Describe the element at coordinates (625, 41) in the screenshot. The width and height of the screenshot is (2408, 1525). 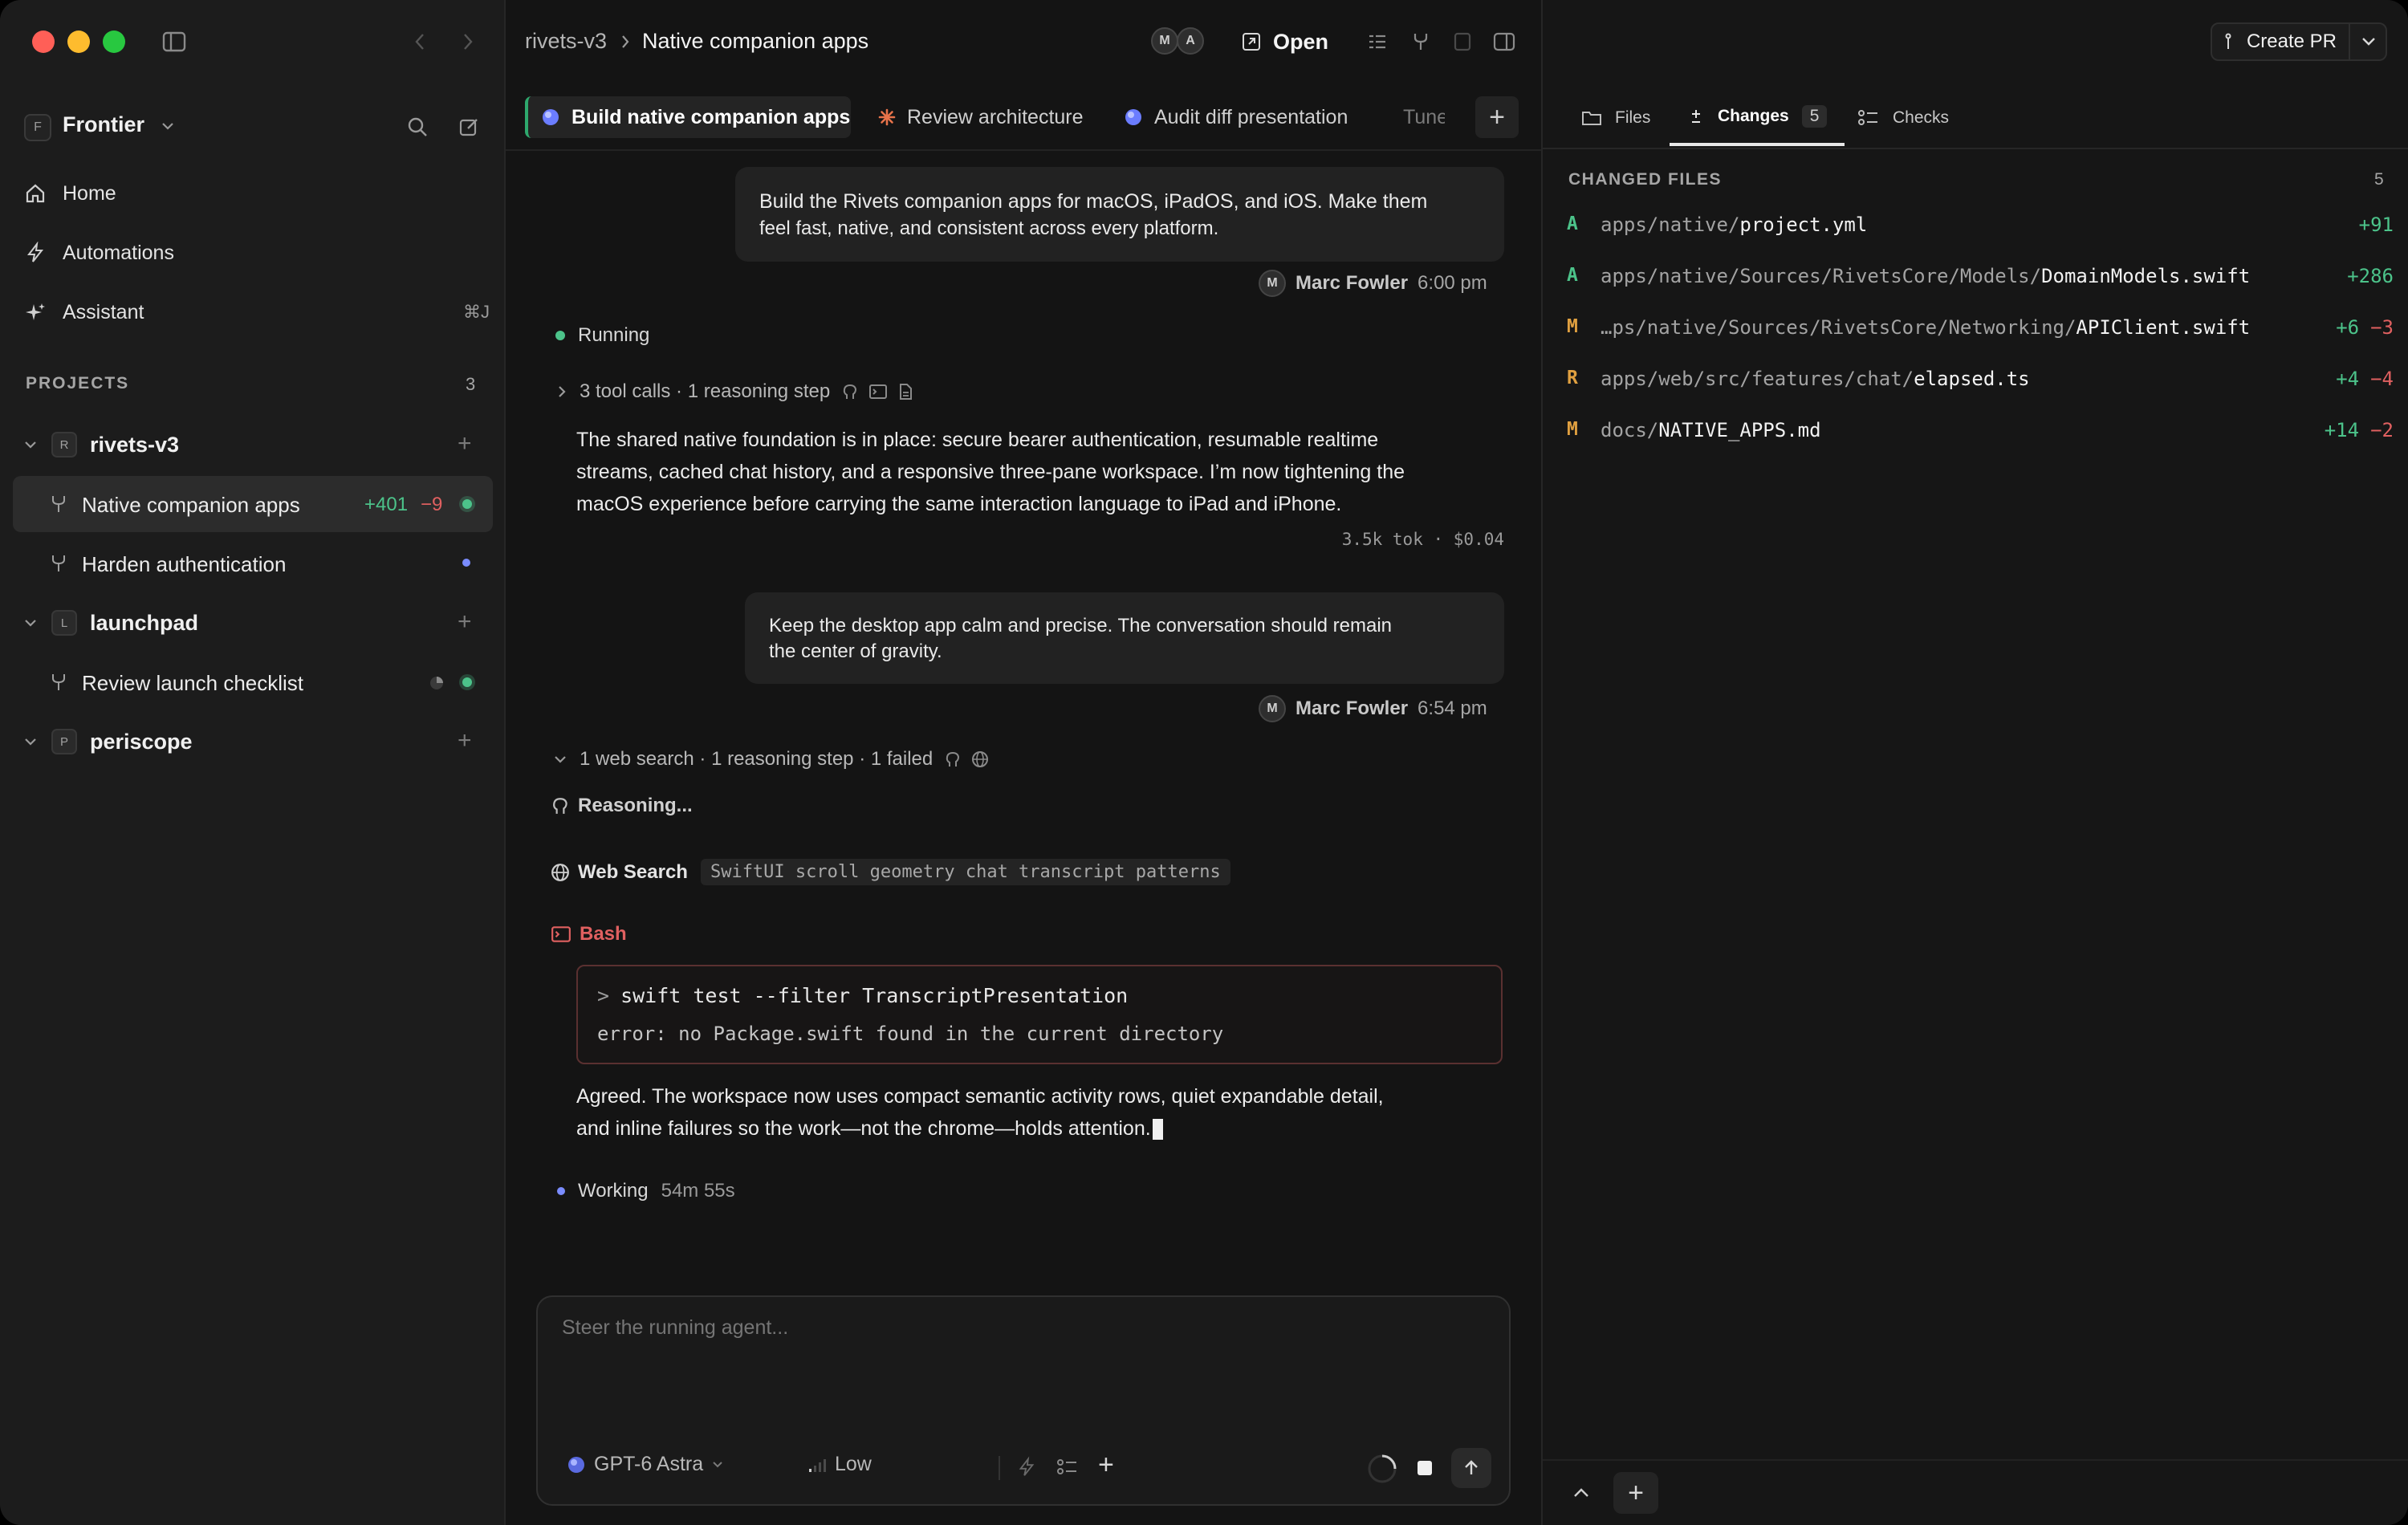
I see `chevron-right-icon` at that location.